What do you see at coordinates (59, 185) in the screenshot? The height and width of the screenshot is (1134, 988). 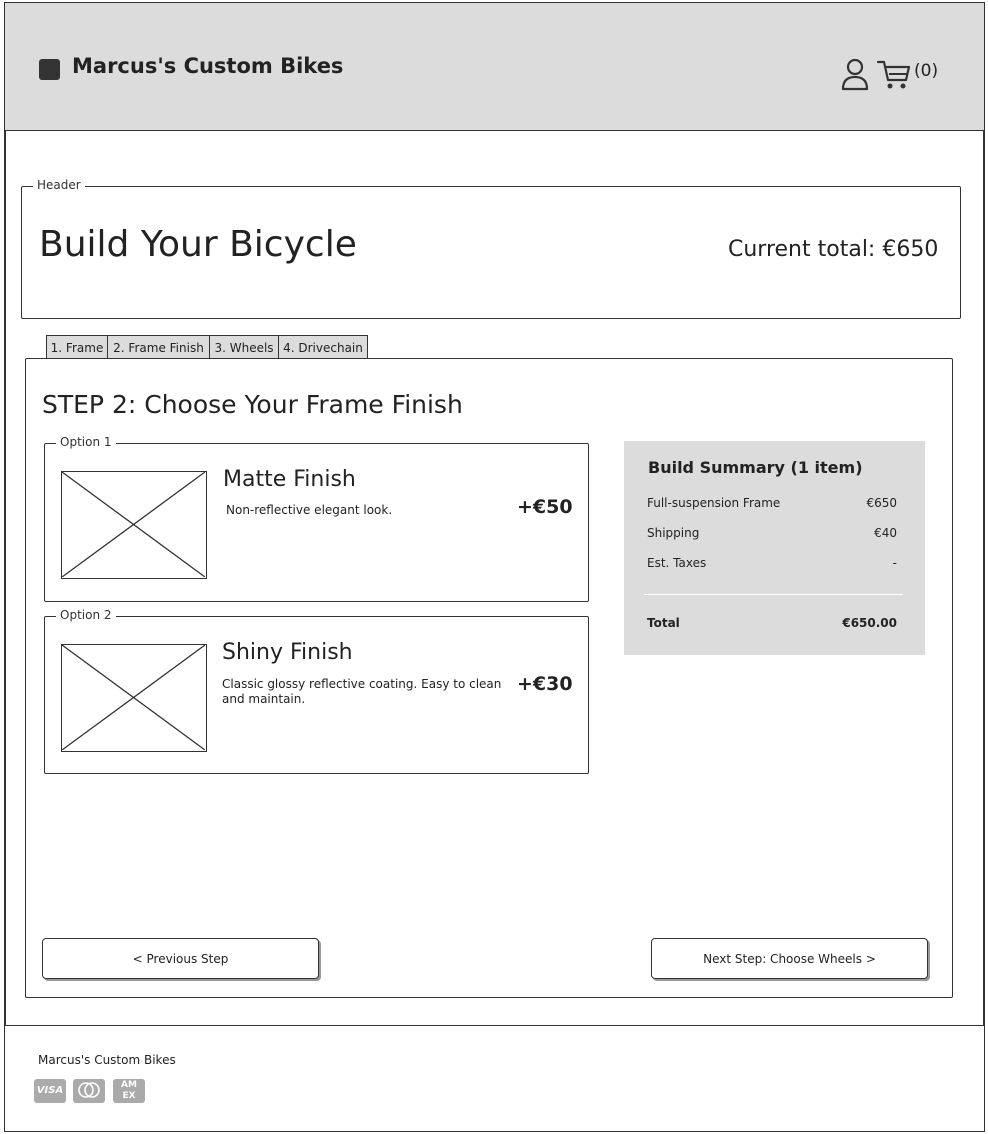 I see `header-legend: Header` at bounding box center [59, 185].